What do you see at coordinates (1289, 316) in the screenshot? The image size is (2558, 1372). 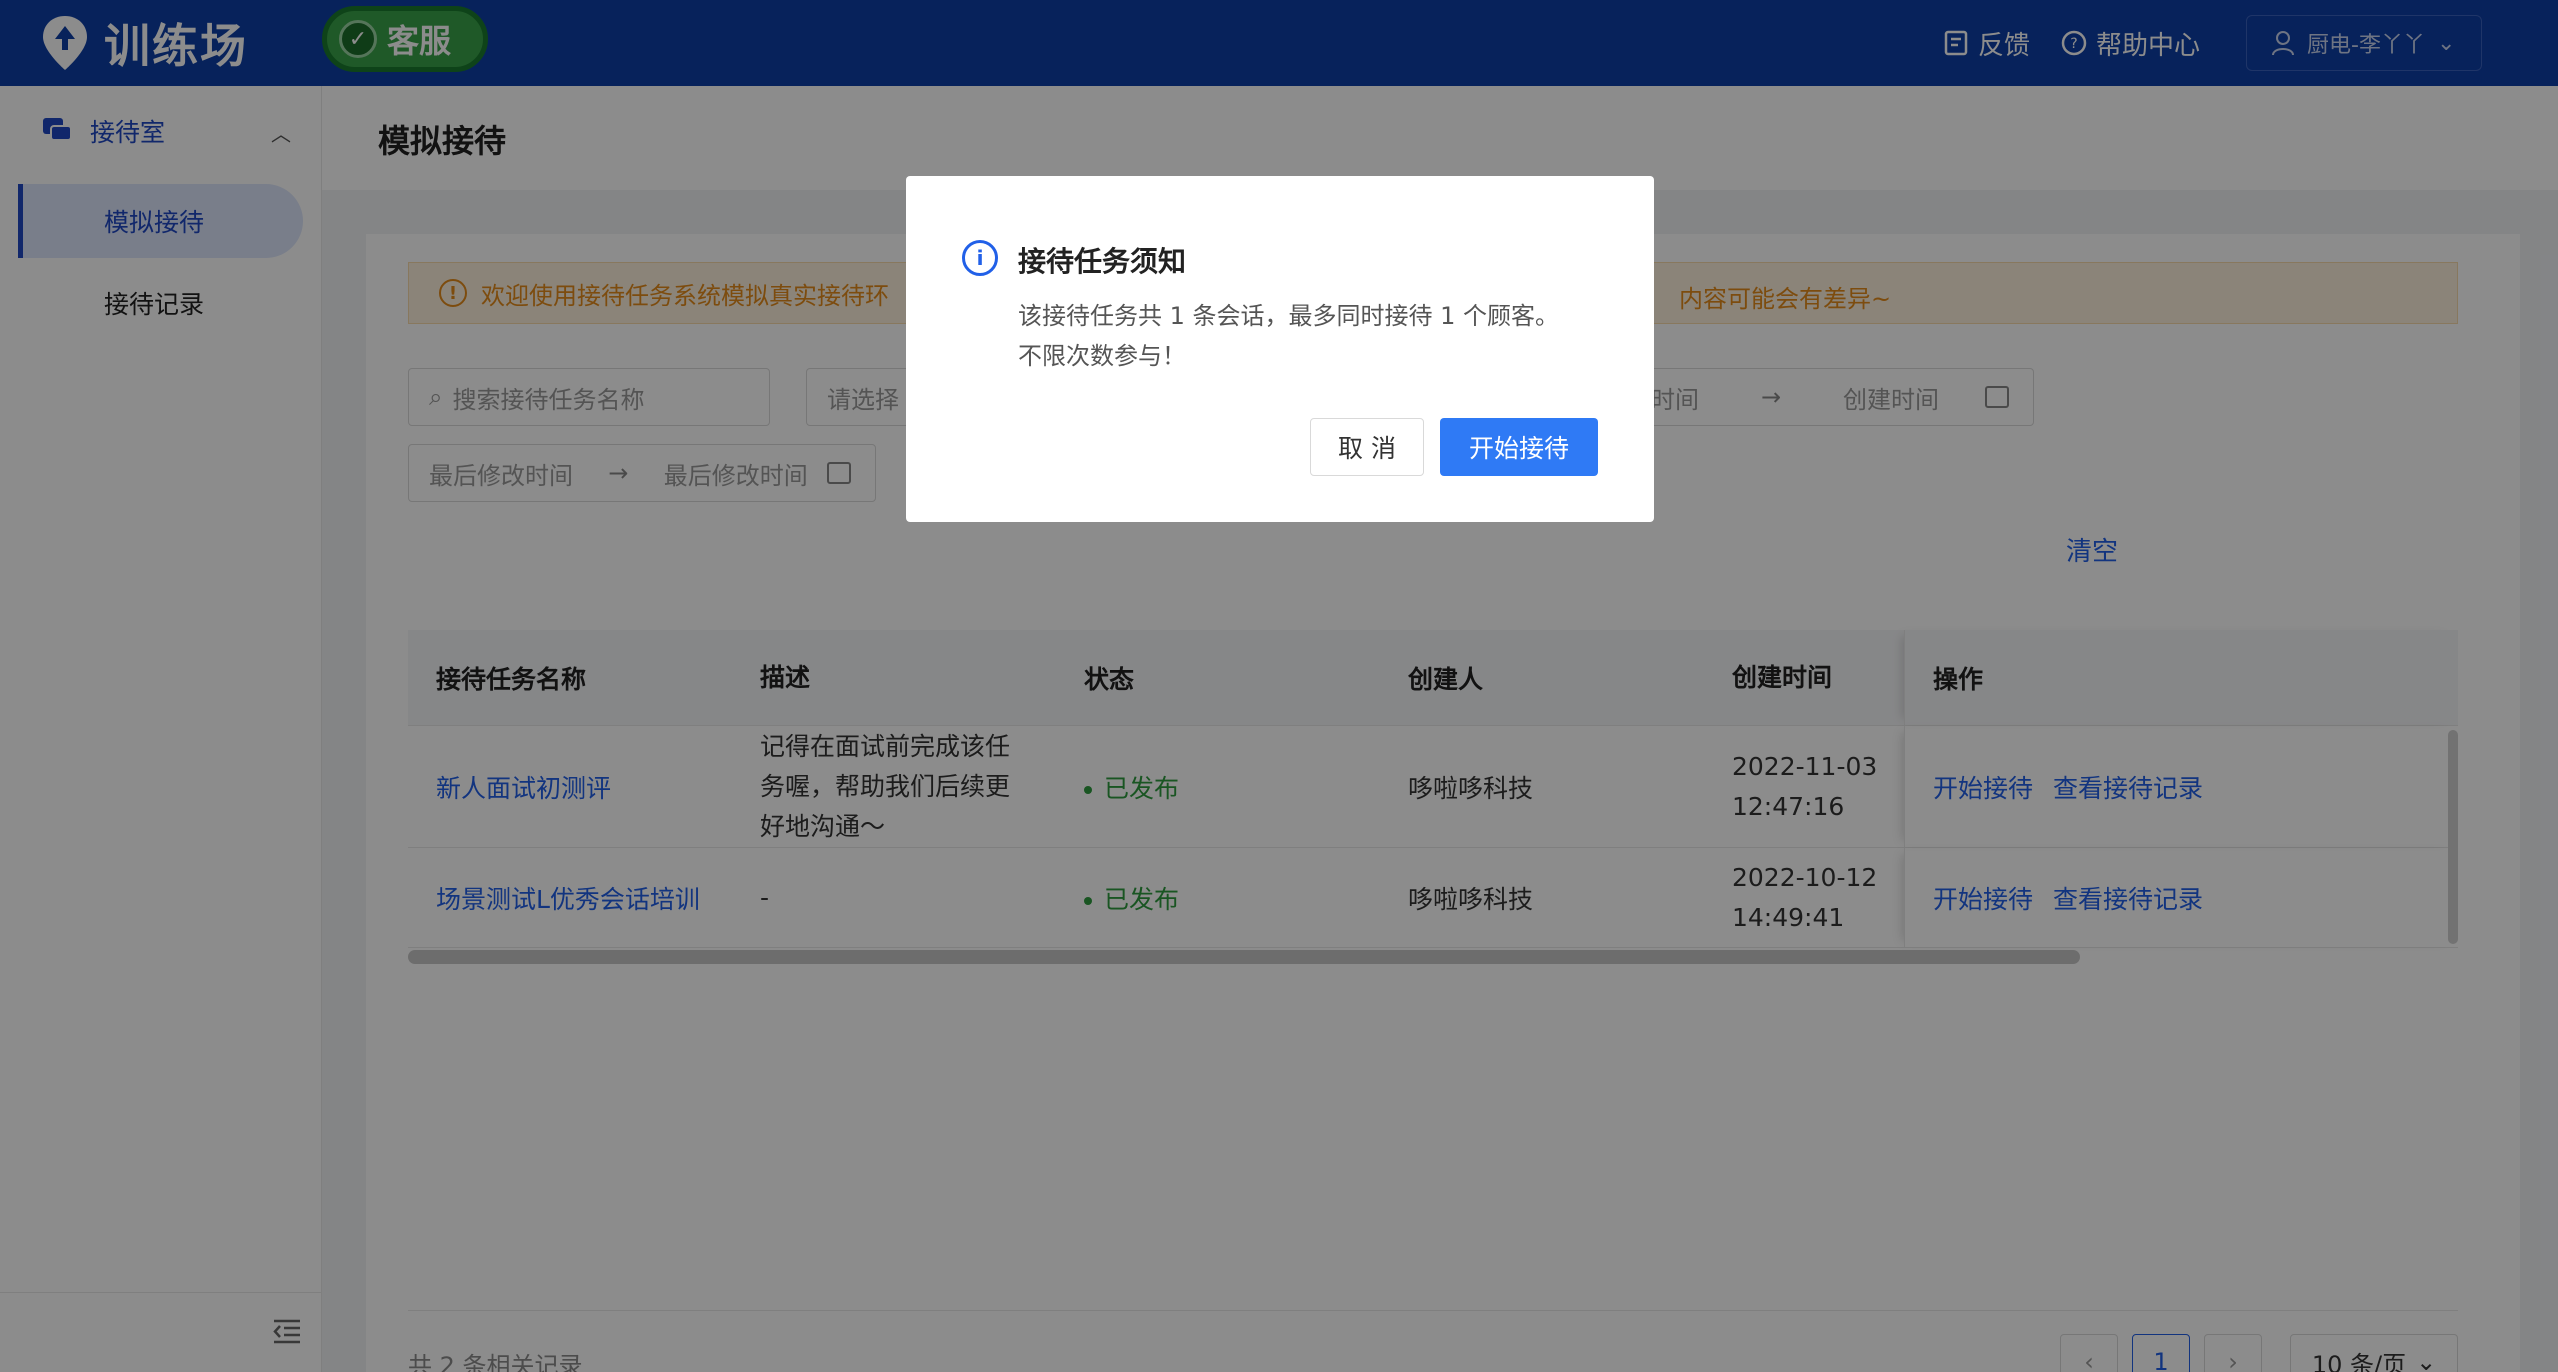 I see `modal-body-line: 该接待任务共 1 条会话，最多同时接待 1 个顾客。` at bounding box center [1289, 316].